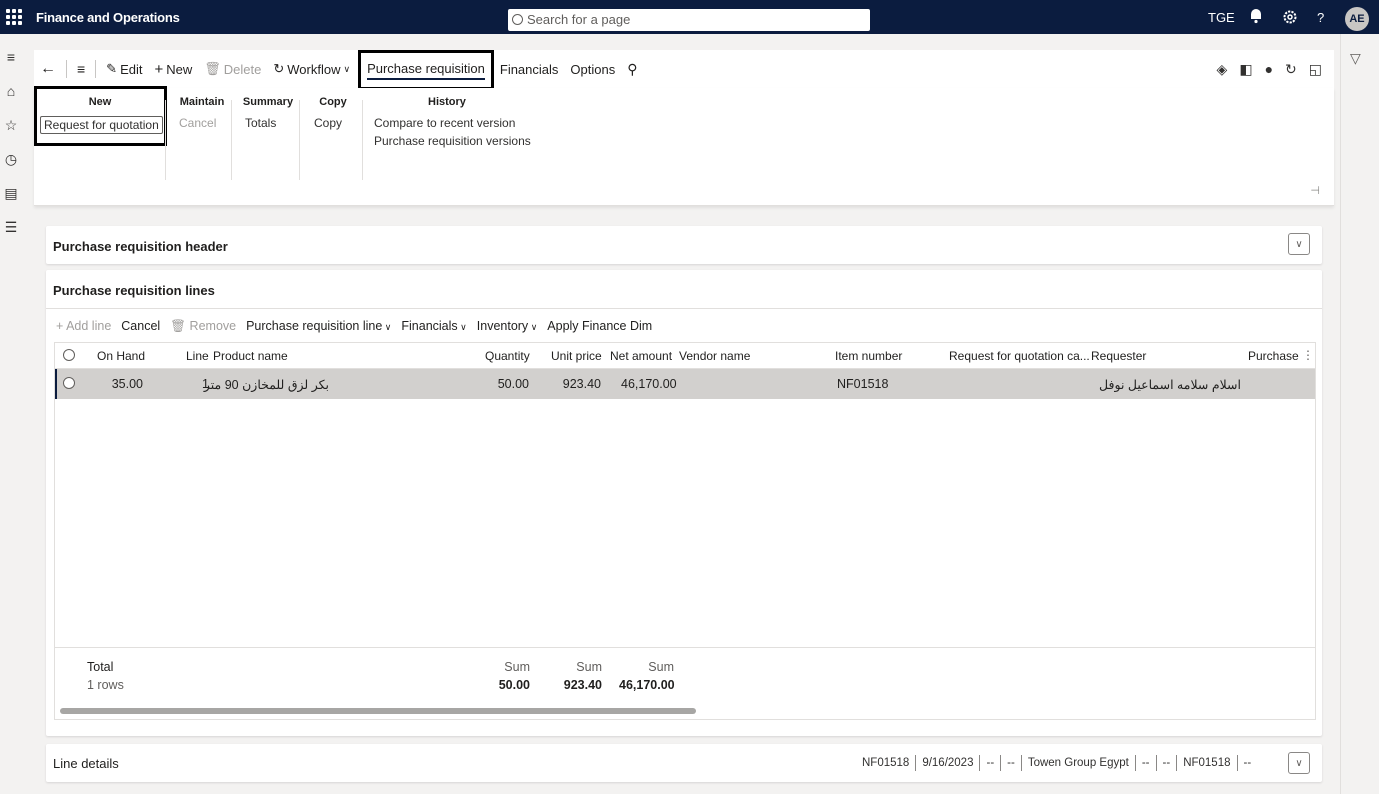 This screenshot has width=1379, height=794. I want to click on column-header-product-name: Product name, so click(250, 356).